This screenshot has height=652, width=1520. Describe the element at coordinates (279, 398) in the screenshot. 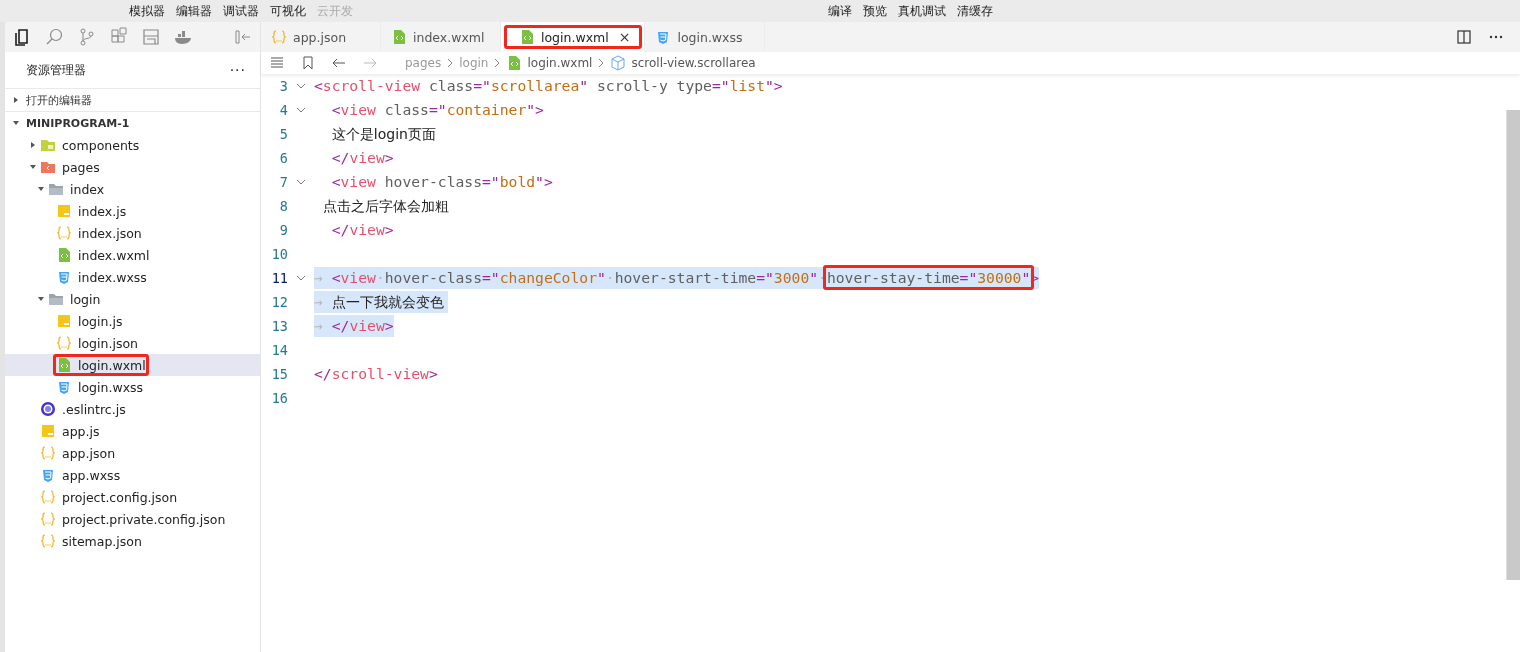

I see `line-number: 16` at that location.